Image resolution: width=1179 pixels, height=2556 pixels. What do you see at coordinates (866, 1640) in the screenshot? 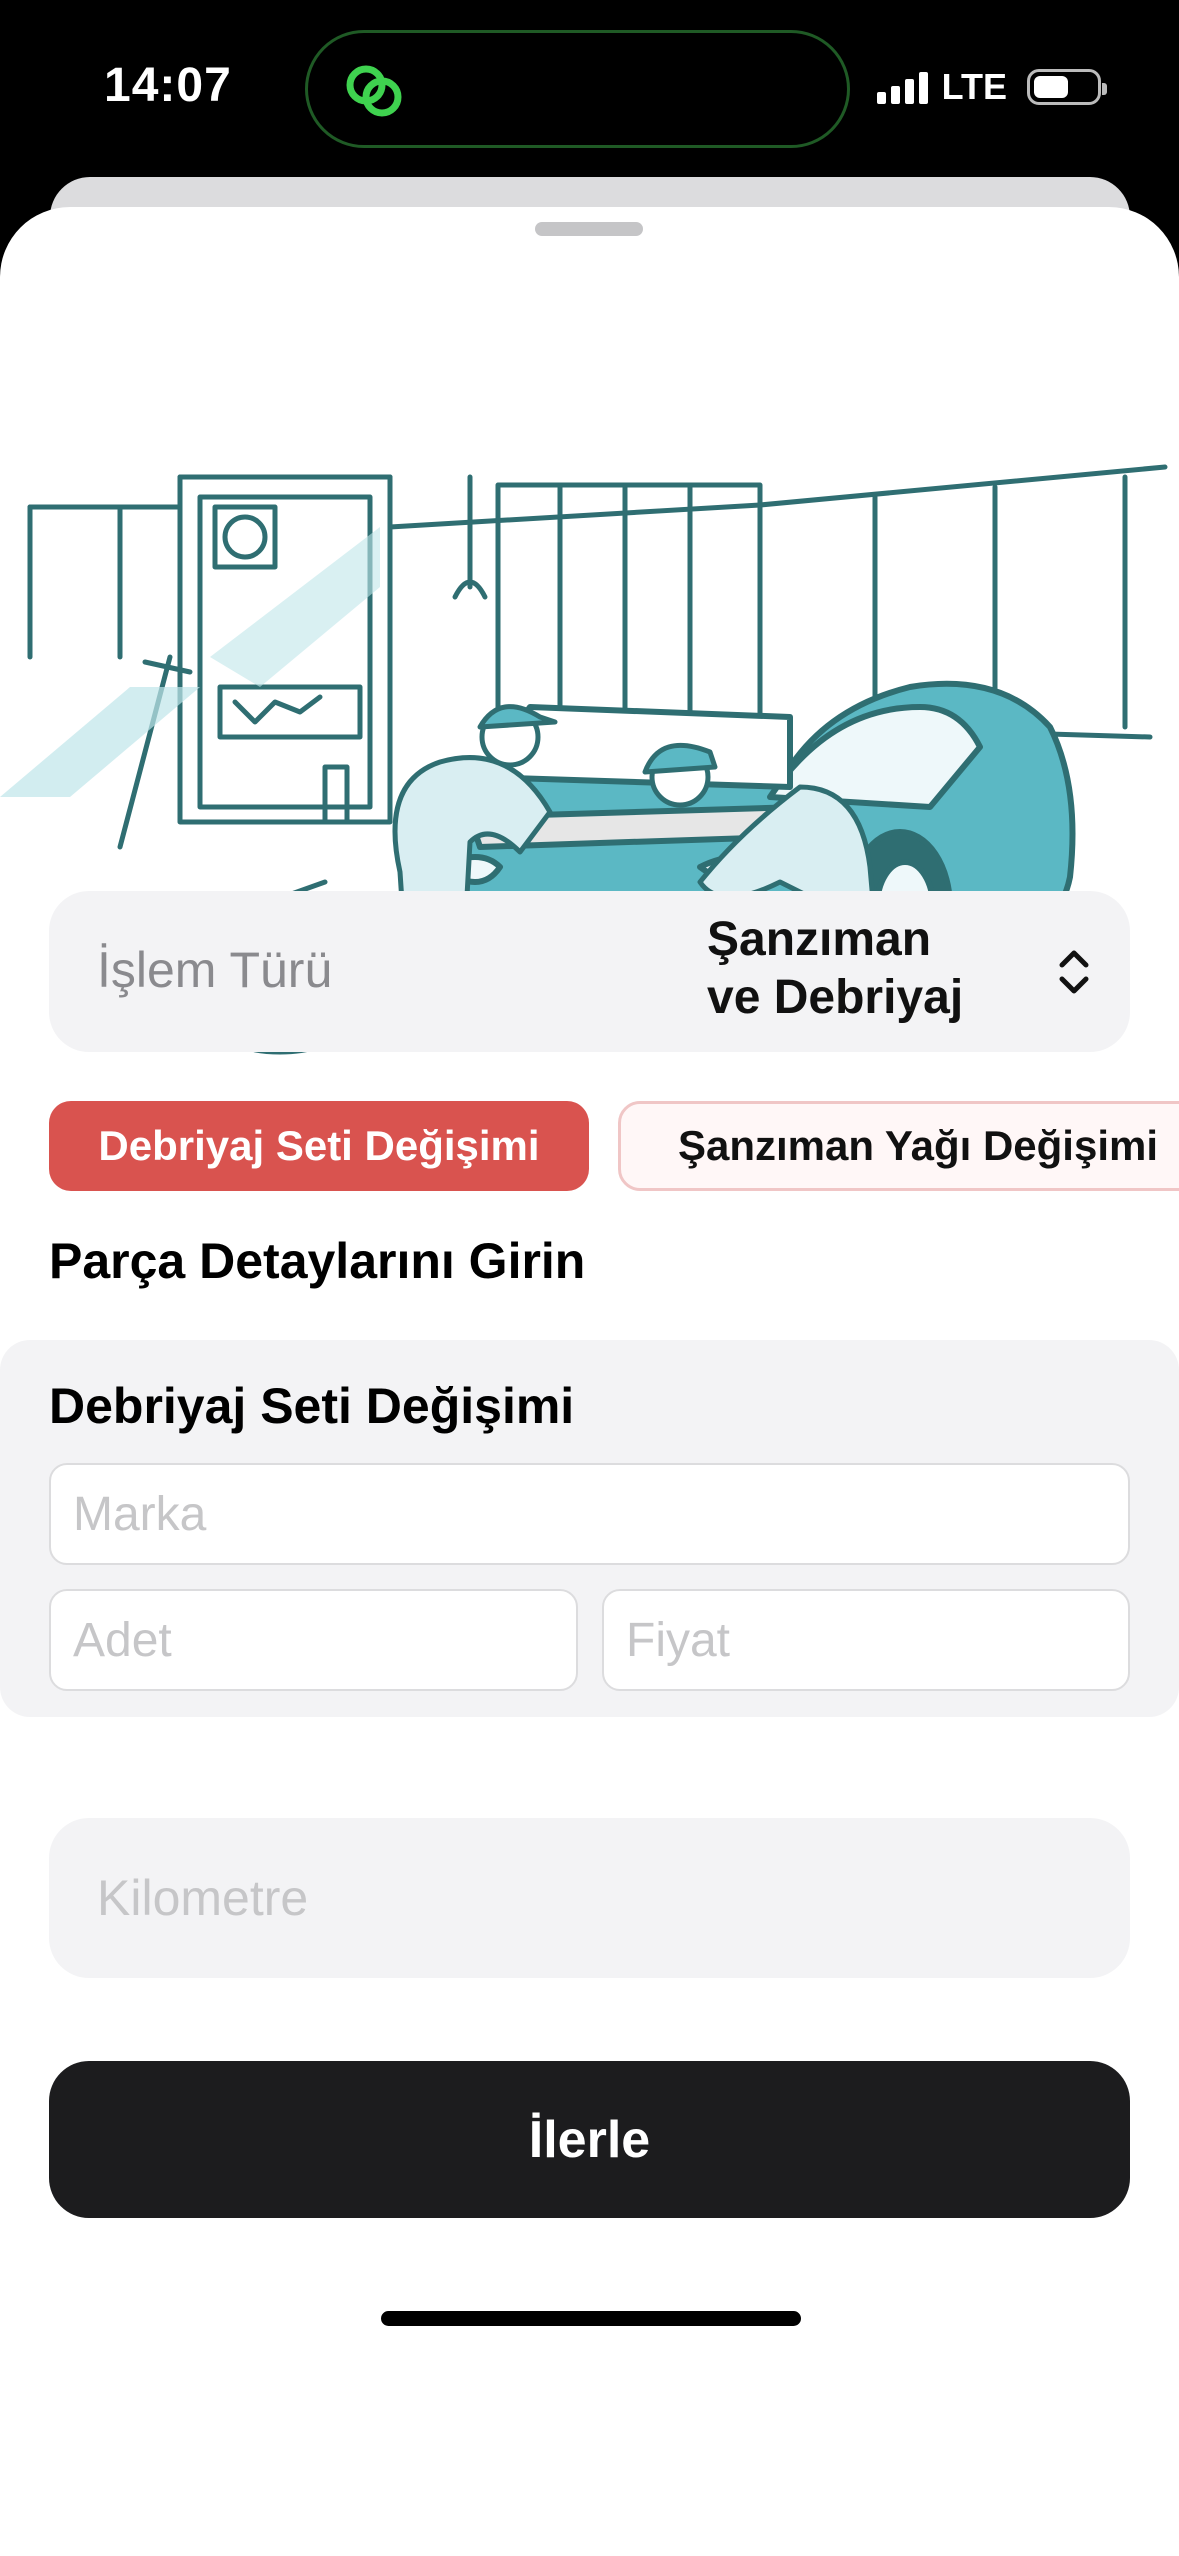
I see `price-field: Fiyat` at bounding box center [866, 1640].